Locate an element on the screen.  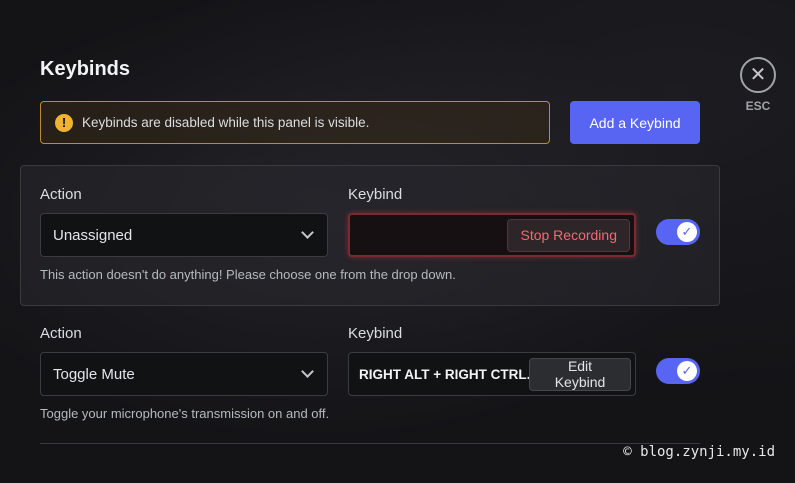
action-select: Toggle Mute is located at coordinates (184, 374).